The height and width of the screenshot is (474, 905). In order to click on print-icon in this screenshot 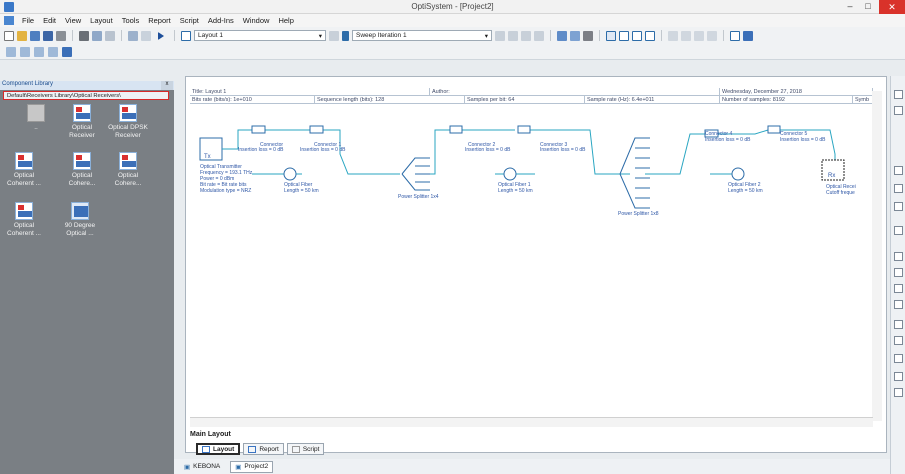, I will do `click(61, 35)`.